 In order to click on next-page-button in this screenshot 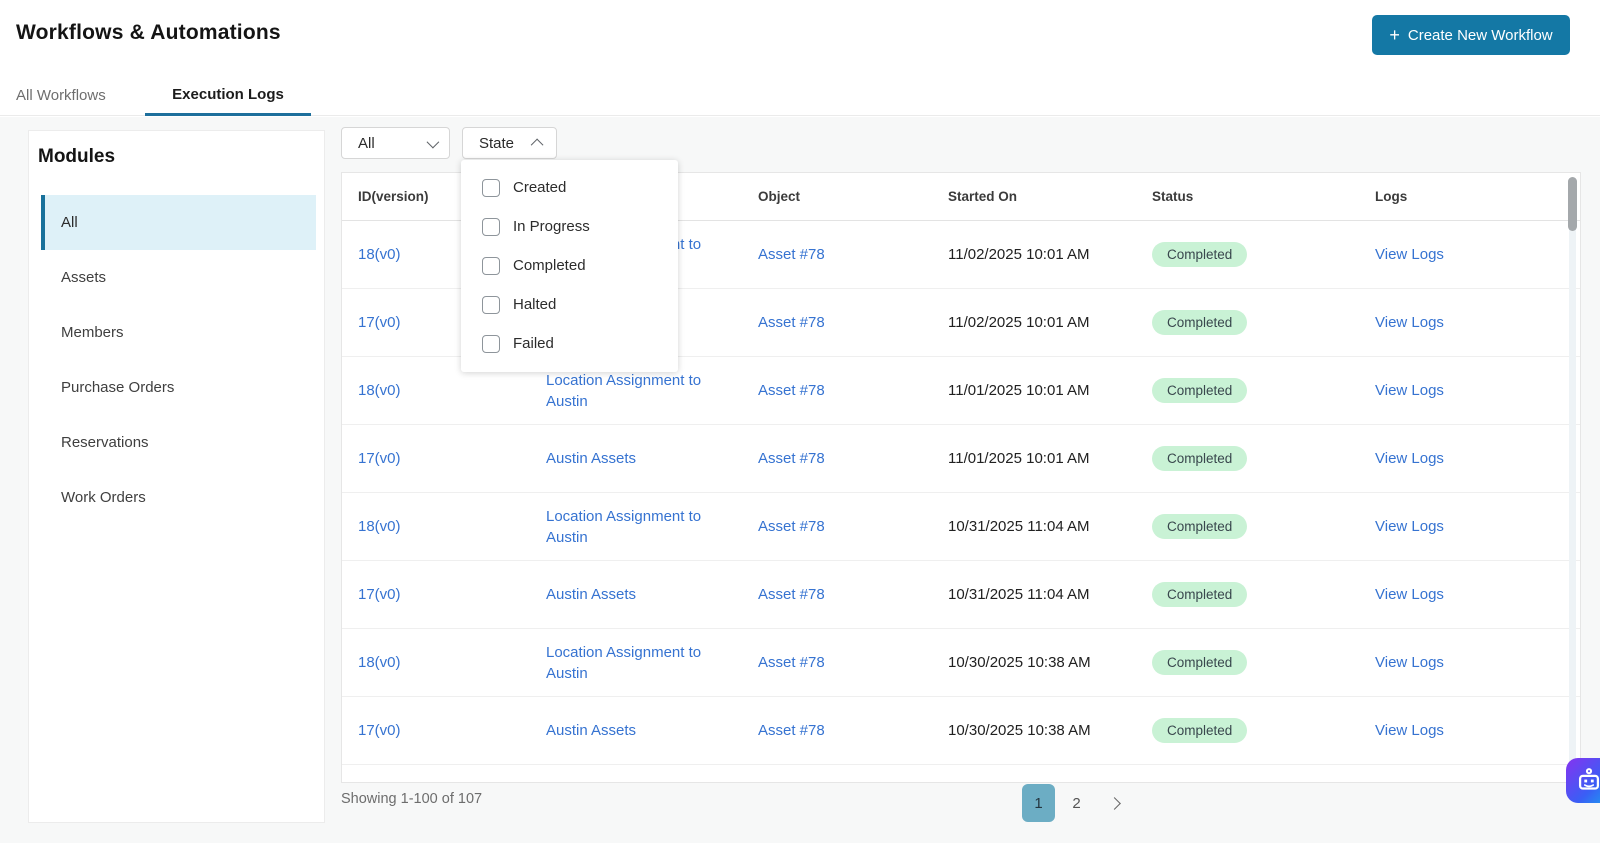, I will do `click(1114, 803)`.